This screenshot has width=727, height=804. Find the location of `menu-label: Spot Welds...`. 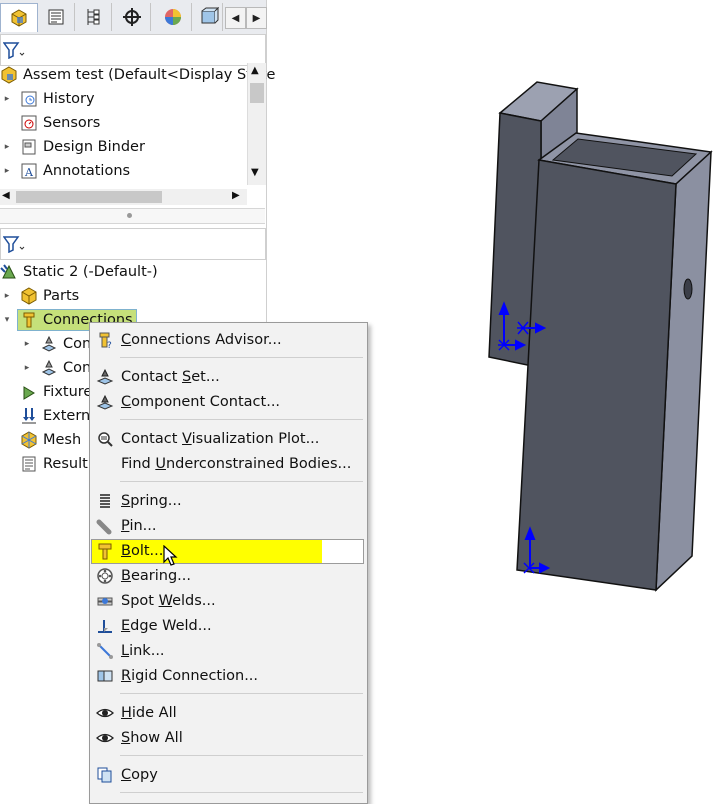

menu-label: Spot Welds... is located at coordinates (168, 600).